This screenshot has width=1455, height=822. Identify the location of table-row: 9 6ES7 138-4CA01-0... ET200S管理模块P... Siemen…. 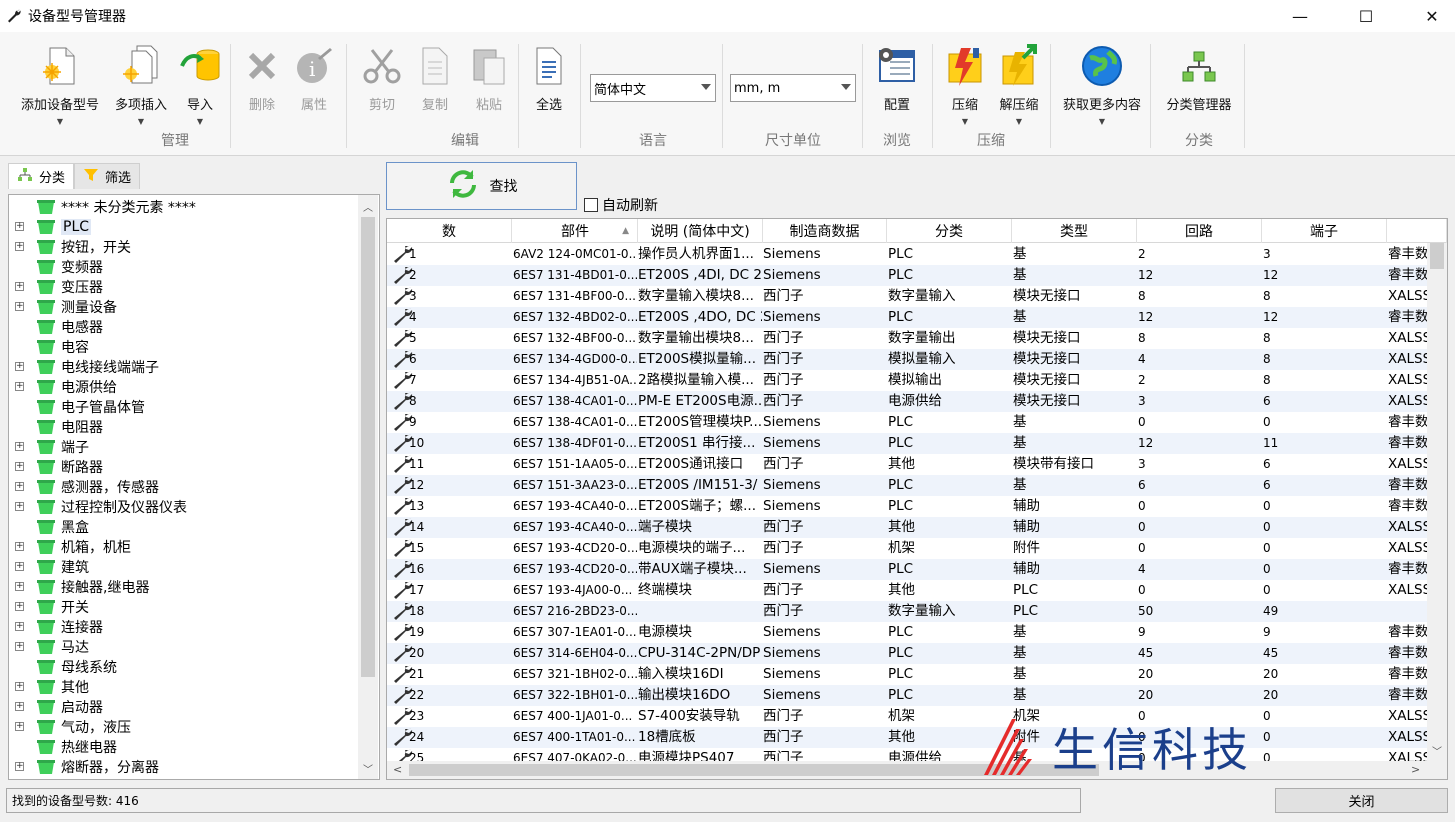
(907, 422).